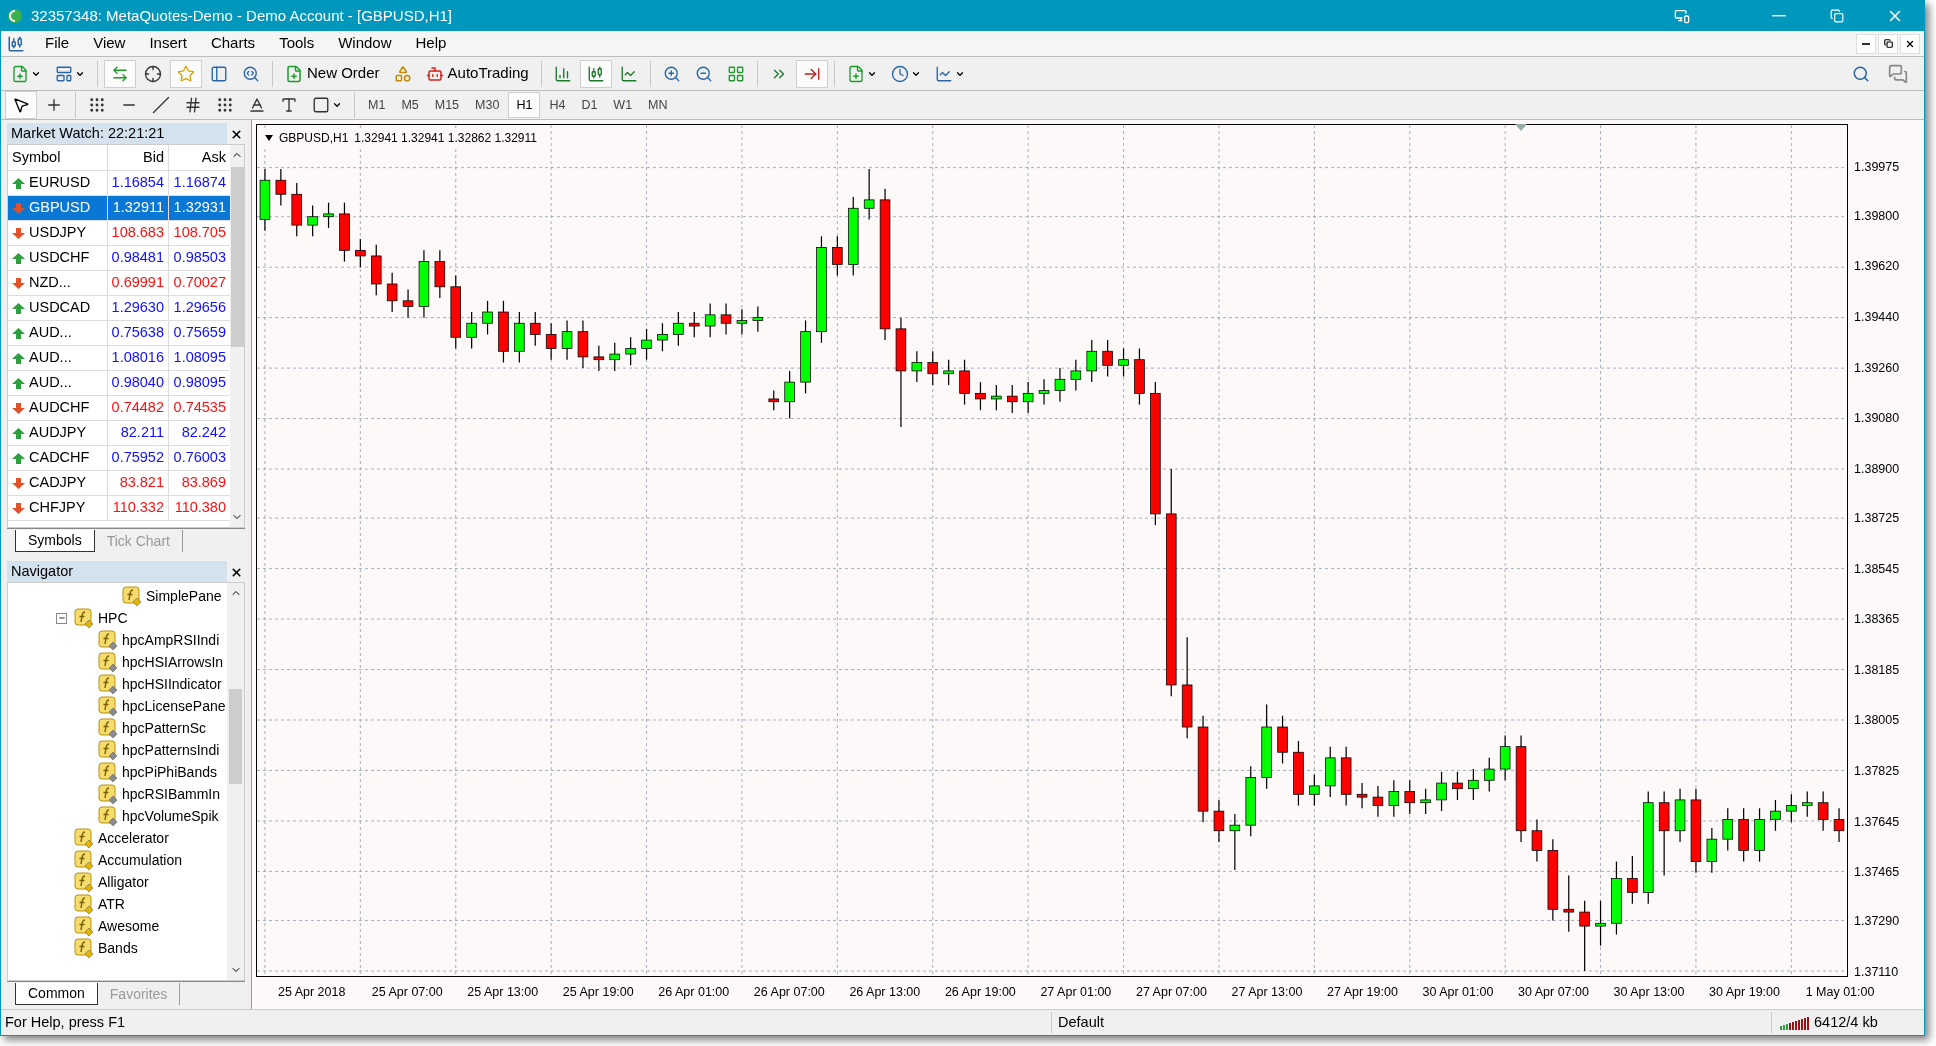 The width and height of the screenshot is (1936, 1046). I want to click on app-logo-icon, so click(15, 16).